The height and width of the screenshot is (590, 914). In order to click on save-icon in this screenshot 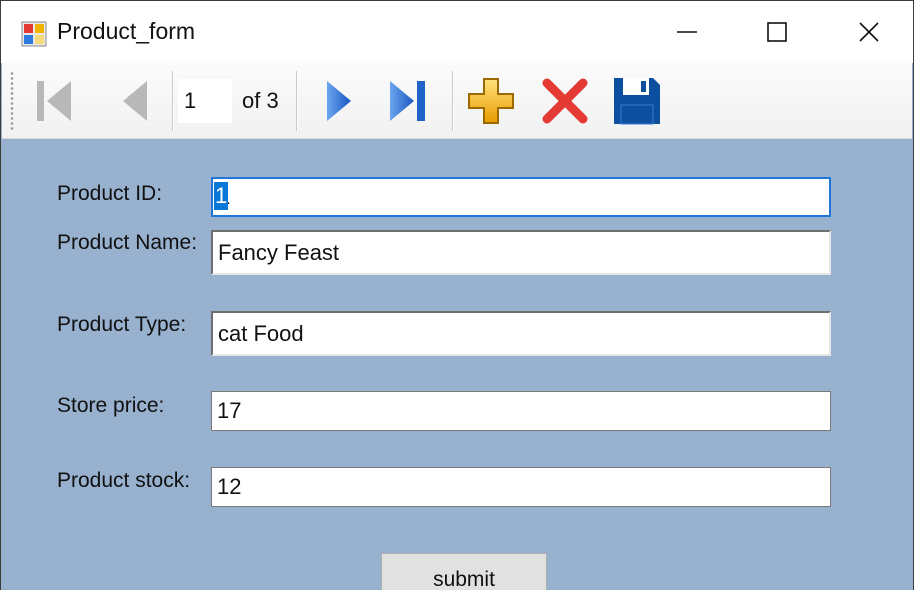, I will do `click(637, 101)`.